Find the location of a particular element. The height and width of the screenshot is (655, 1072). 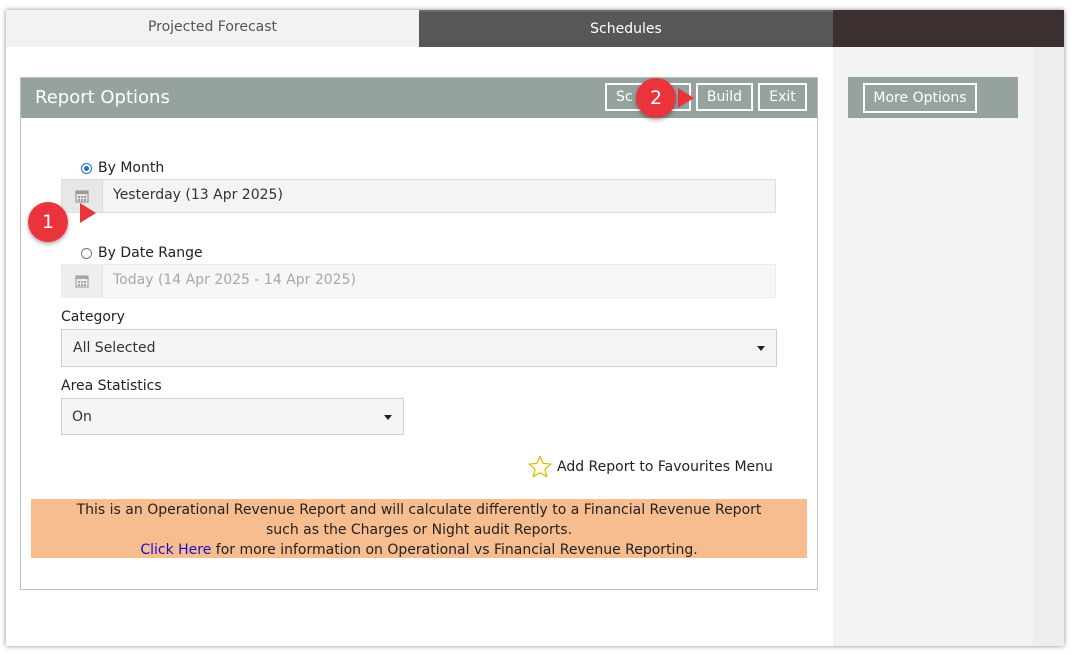

click-here-link: Click Here is located at coordinates (175, 550).